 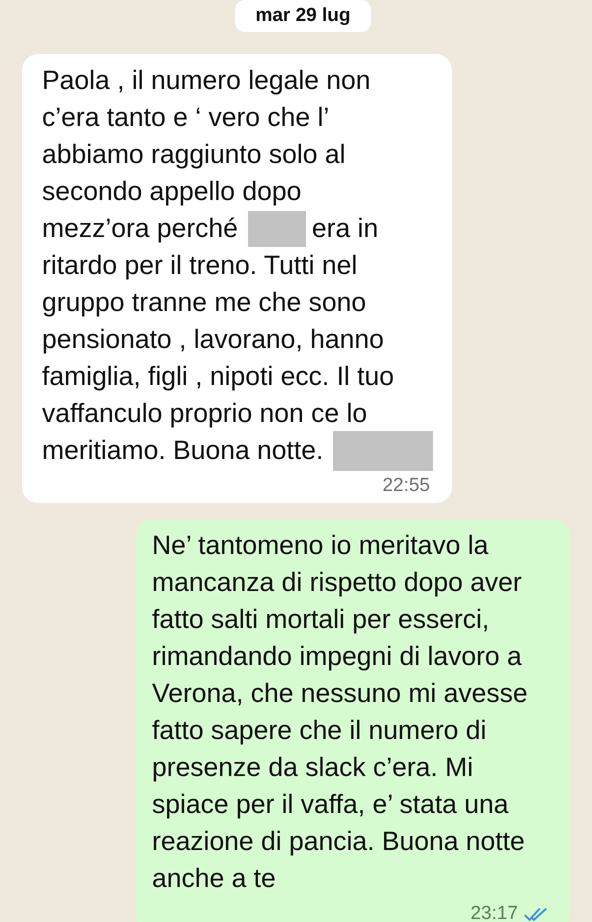 I want to click on message-text: gruppo tranne me che sono, so click(x=204, y=302).